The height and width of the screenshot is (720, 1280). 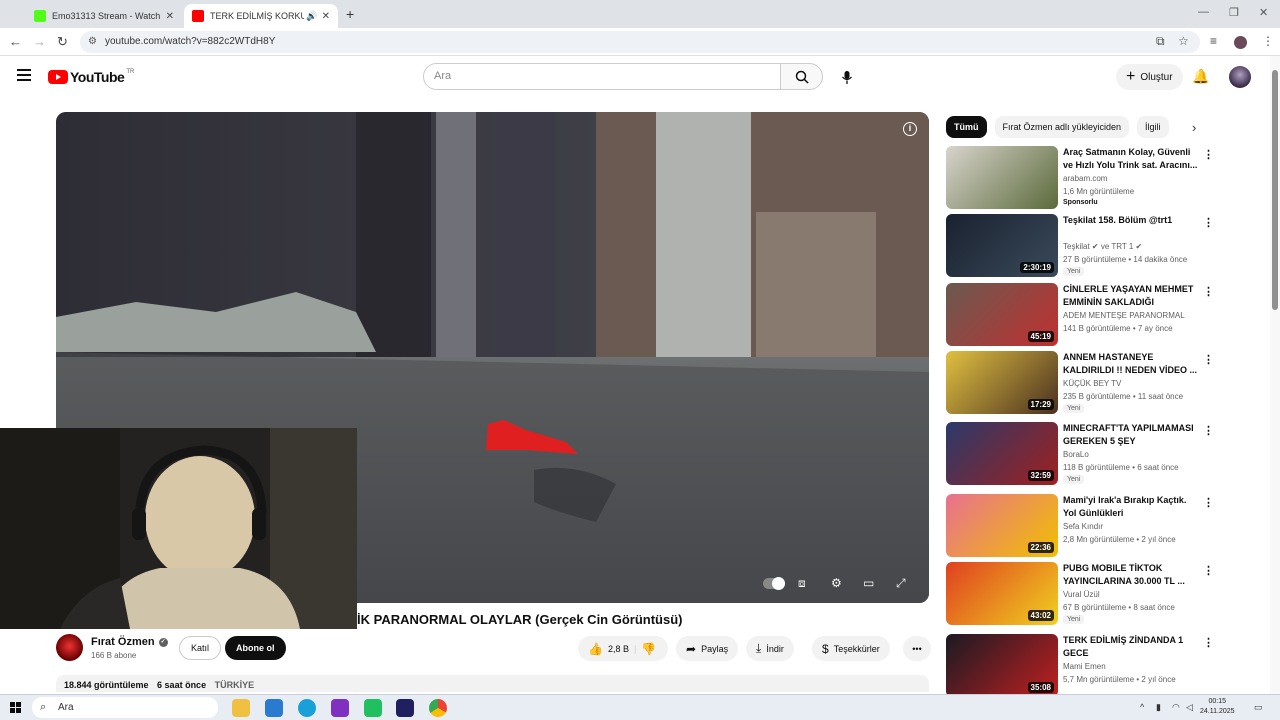 I want to click on subscribe-button: Abone ol, so click(x=255, y=648).